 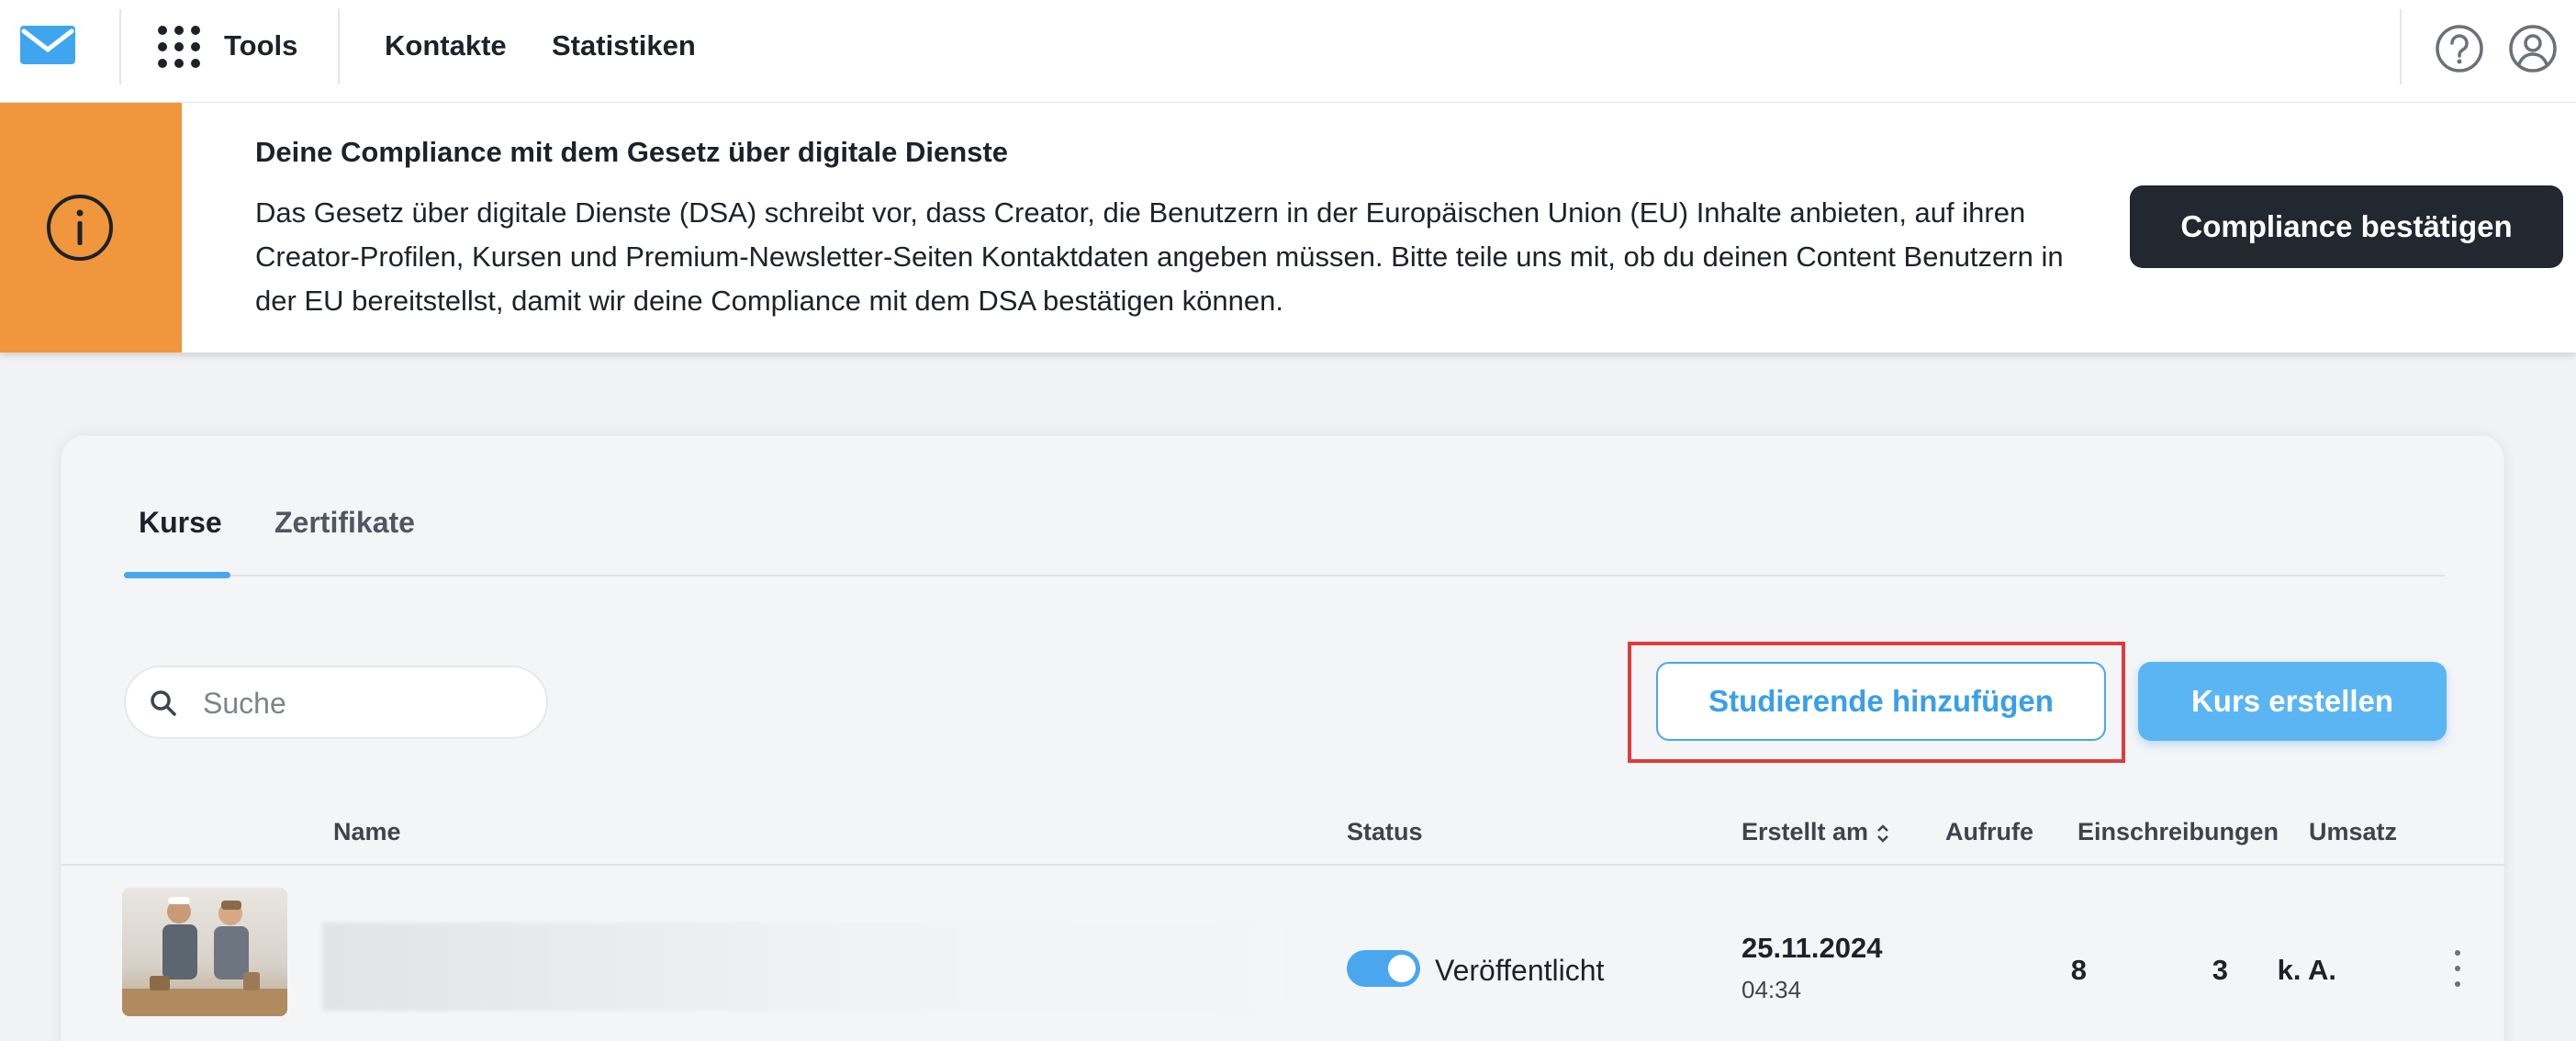 I want to click on column-header-enrollments: Einschreibungen, so click(x=2178, y=831).